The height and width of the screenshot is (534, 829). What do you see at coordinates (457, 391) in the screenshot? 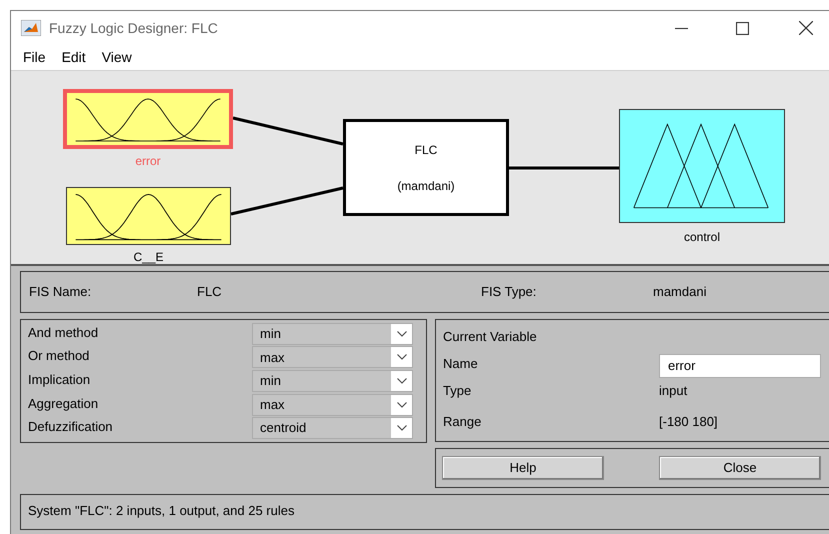
I see `type-label: Type` at bounding box center [457, 391].